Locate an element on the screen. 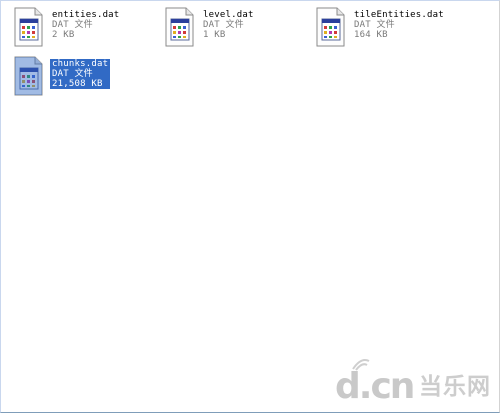 This screenshot has width=500, height=413. site-watermark: d.cn 当乐网 is located at coordinates (413, 381).